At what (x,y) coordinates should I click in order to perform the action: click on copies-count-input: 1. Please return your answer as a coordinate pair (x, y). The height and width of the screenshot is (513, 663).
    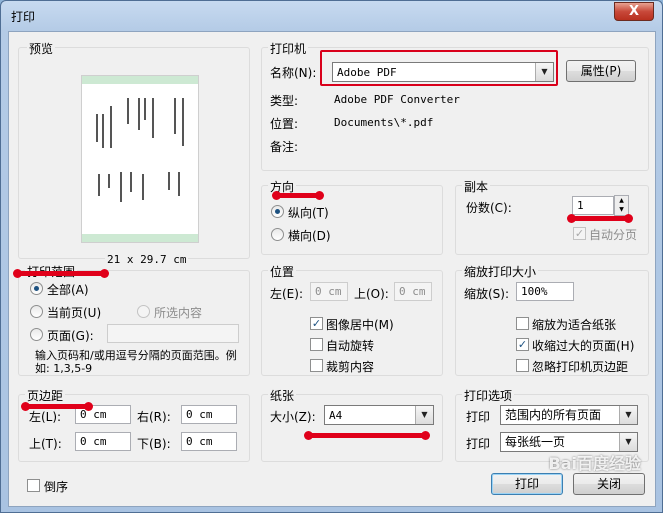
    Looking at the image, I should click on (593, 205).